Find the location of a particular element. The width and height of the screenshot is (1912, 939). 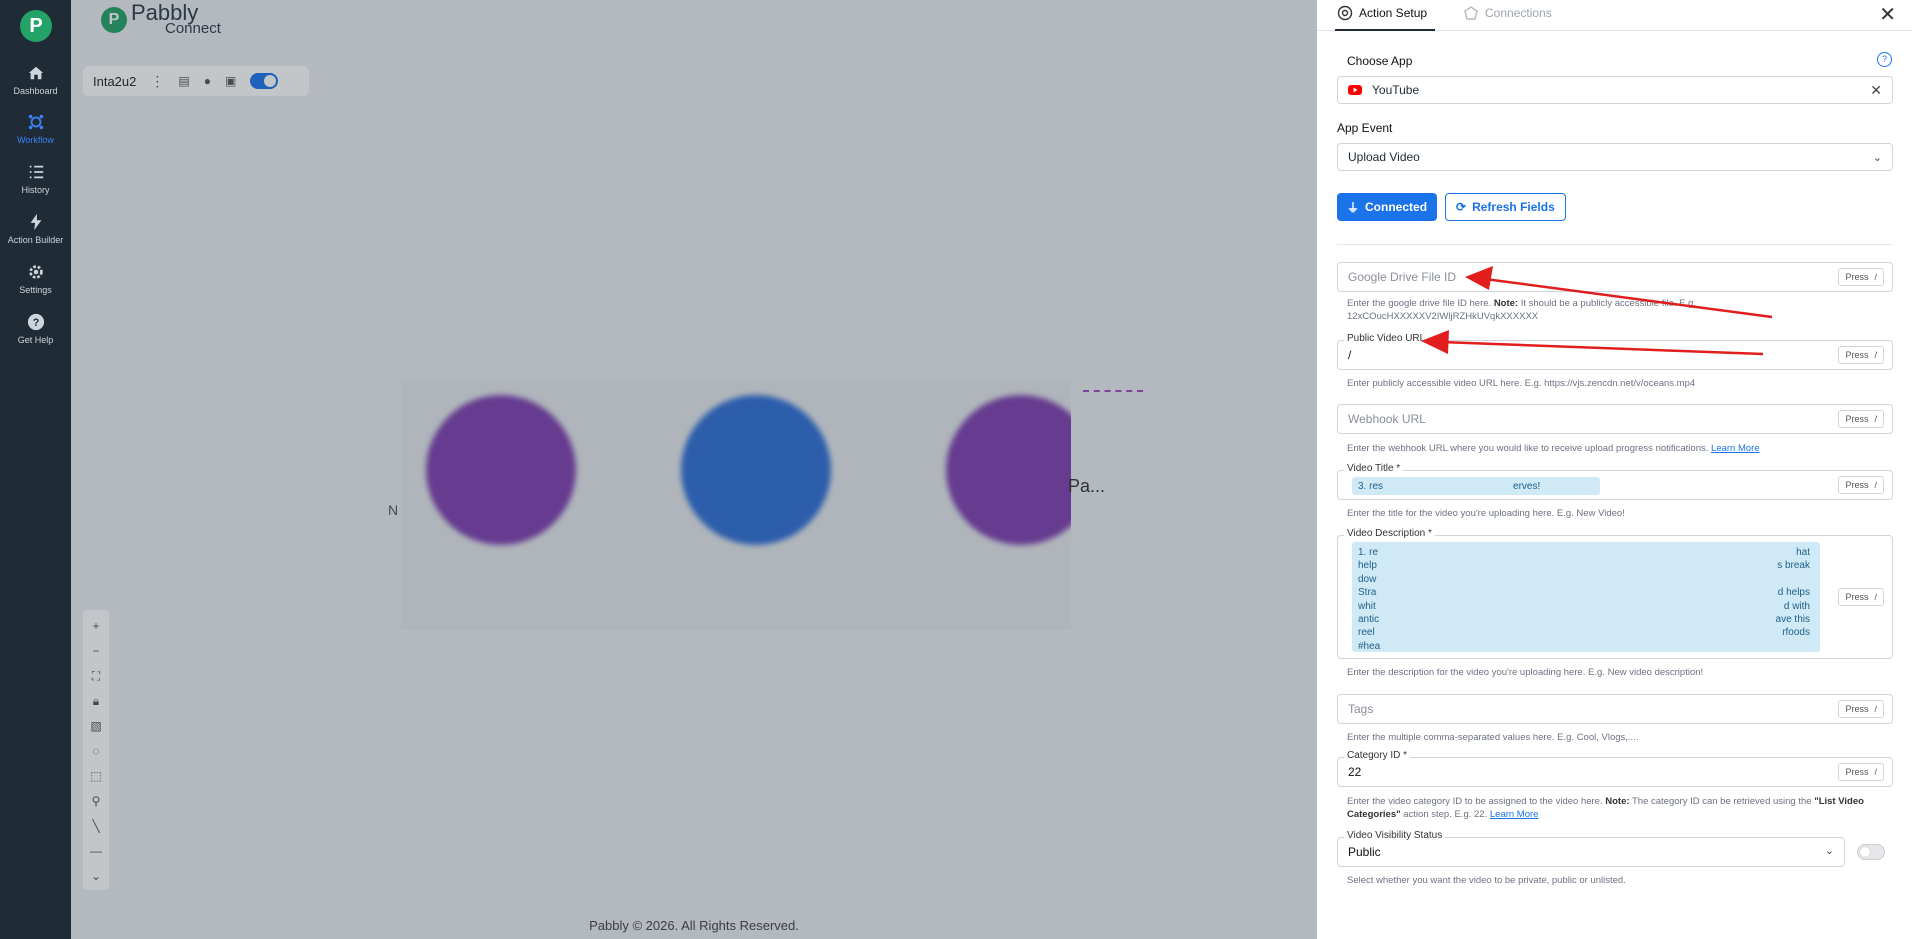

workflow-icon is located at coordinates (35, 122).